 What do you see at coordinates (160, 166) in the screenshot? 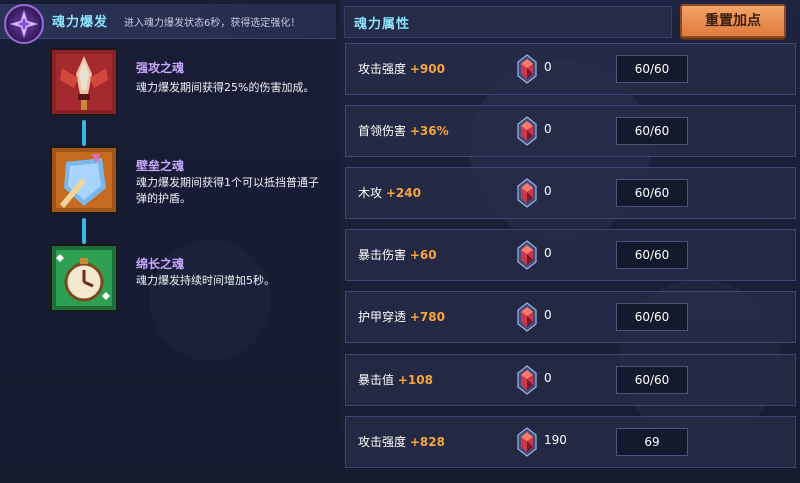
I see `skill-name: 壁垒之魂` at bounding box center [160, 166].